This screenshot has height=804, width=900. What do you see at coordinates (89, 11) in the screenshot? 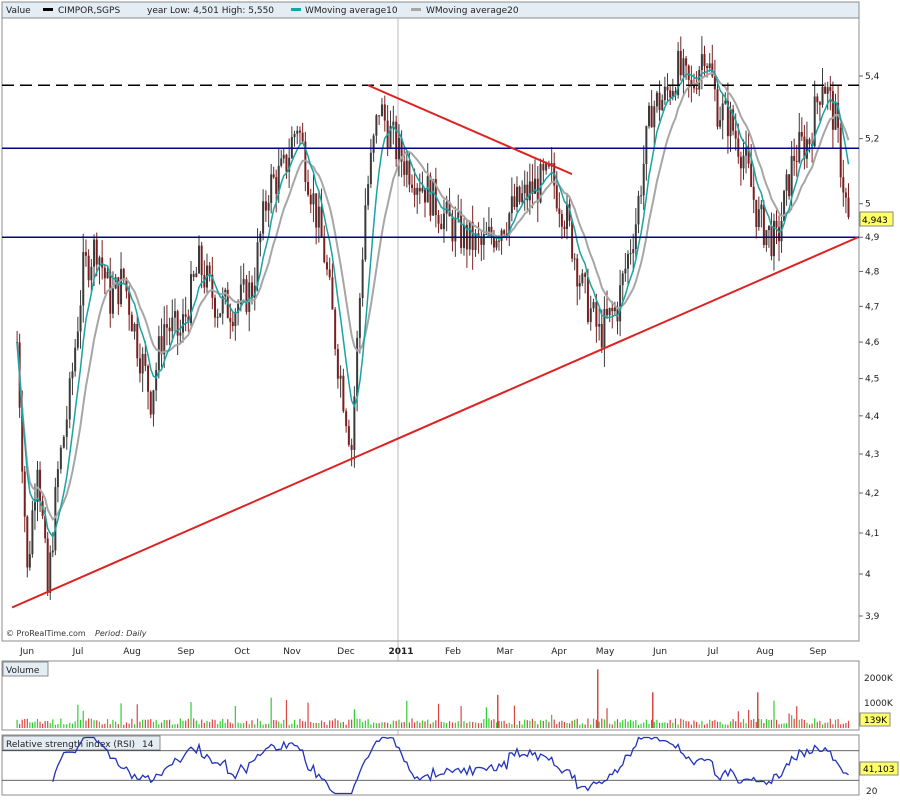
I see `symbol-label: CIMPOR,SGPS` at bounding box center [89, 11].